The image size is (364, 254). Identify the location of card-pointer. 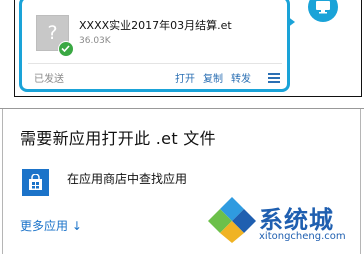
(291, 22).